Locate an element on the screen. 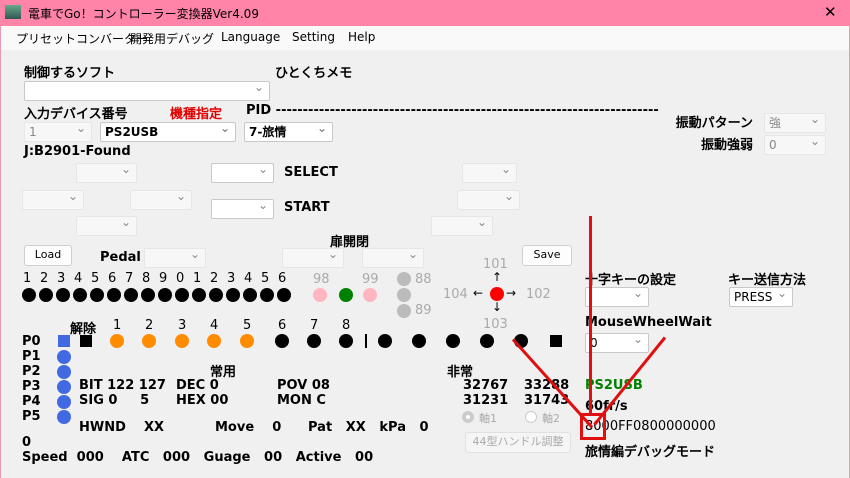 This screenshot has height=478, width=850. door-close-select is located at coordinates (393, 257).